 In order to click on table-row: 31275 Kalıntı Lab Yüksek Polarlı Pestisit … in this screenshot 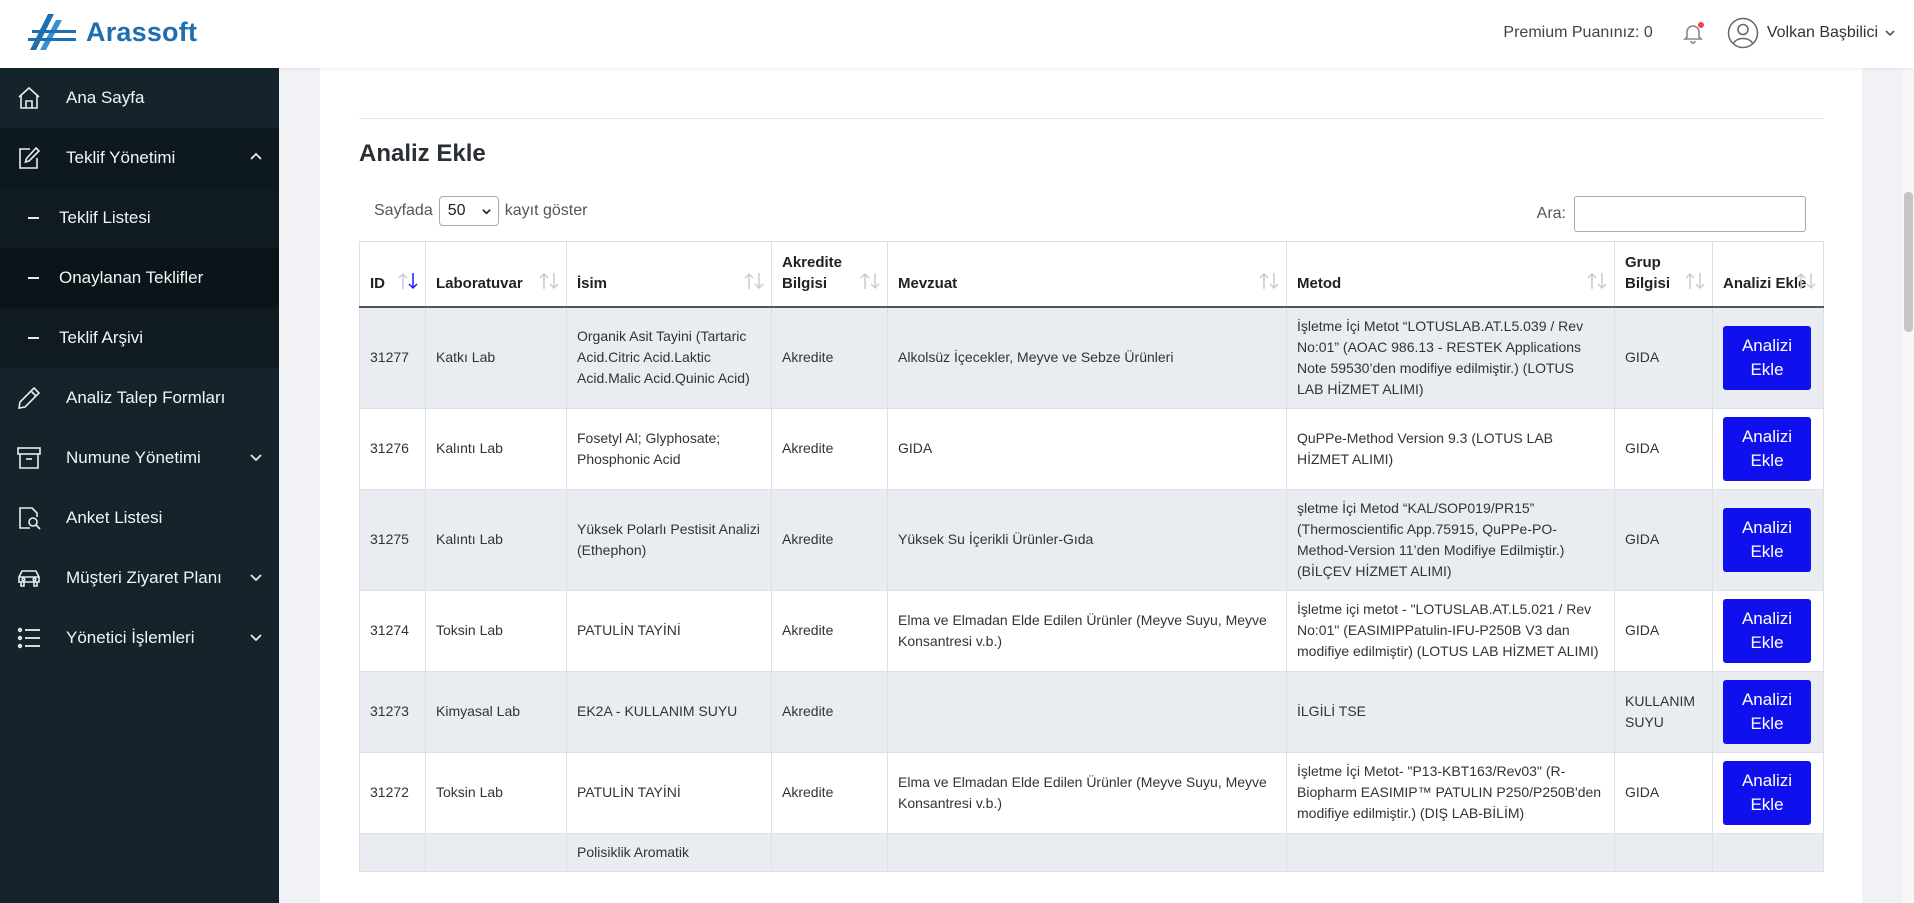, I will do `click(1091, 539)`.